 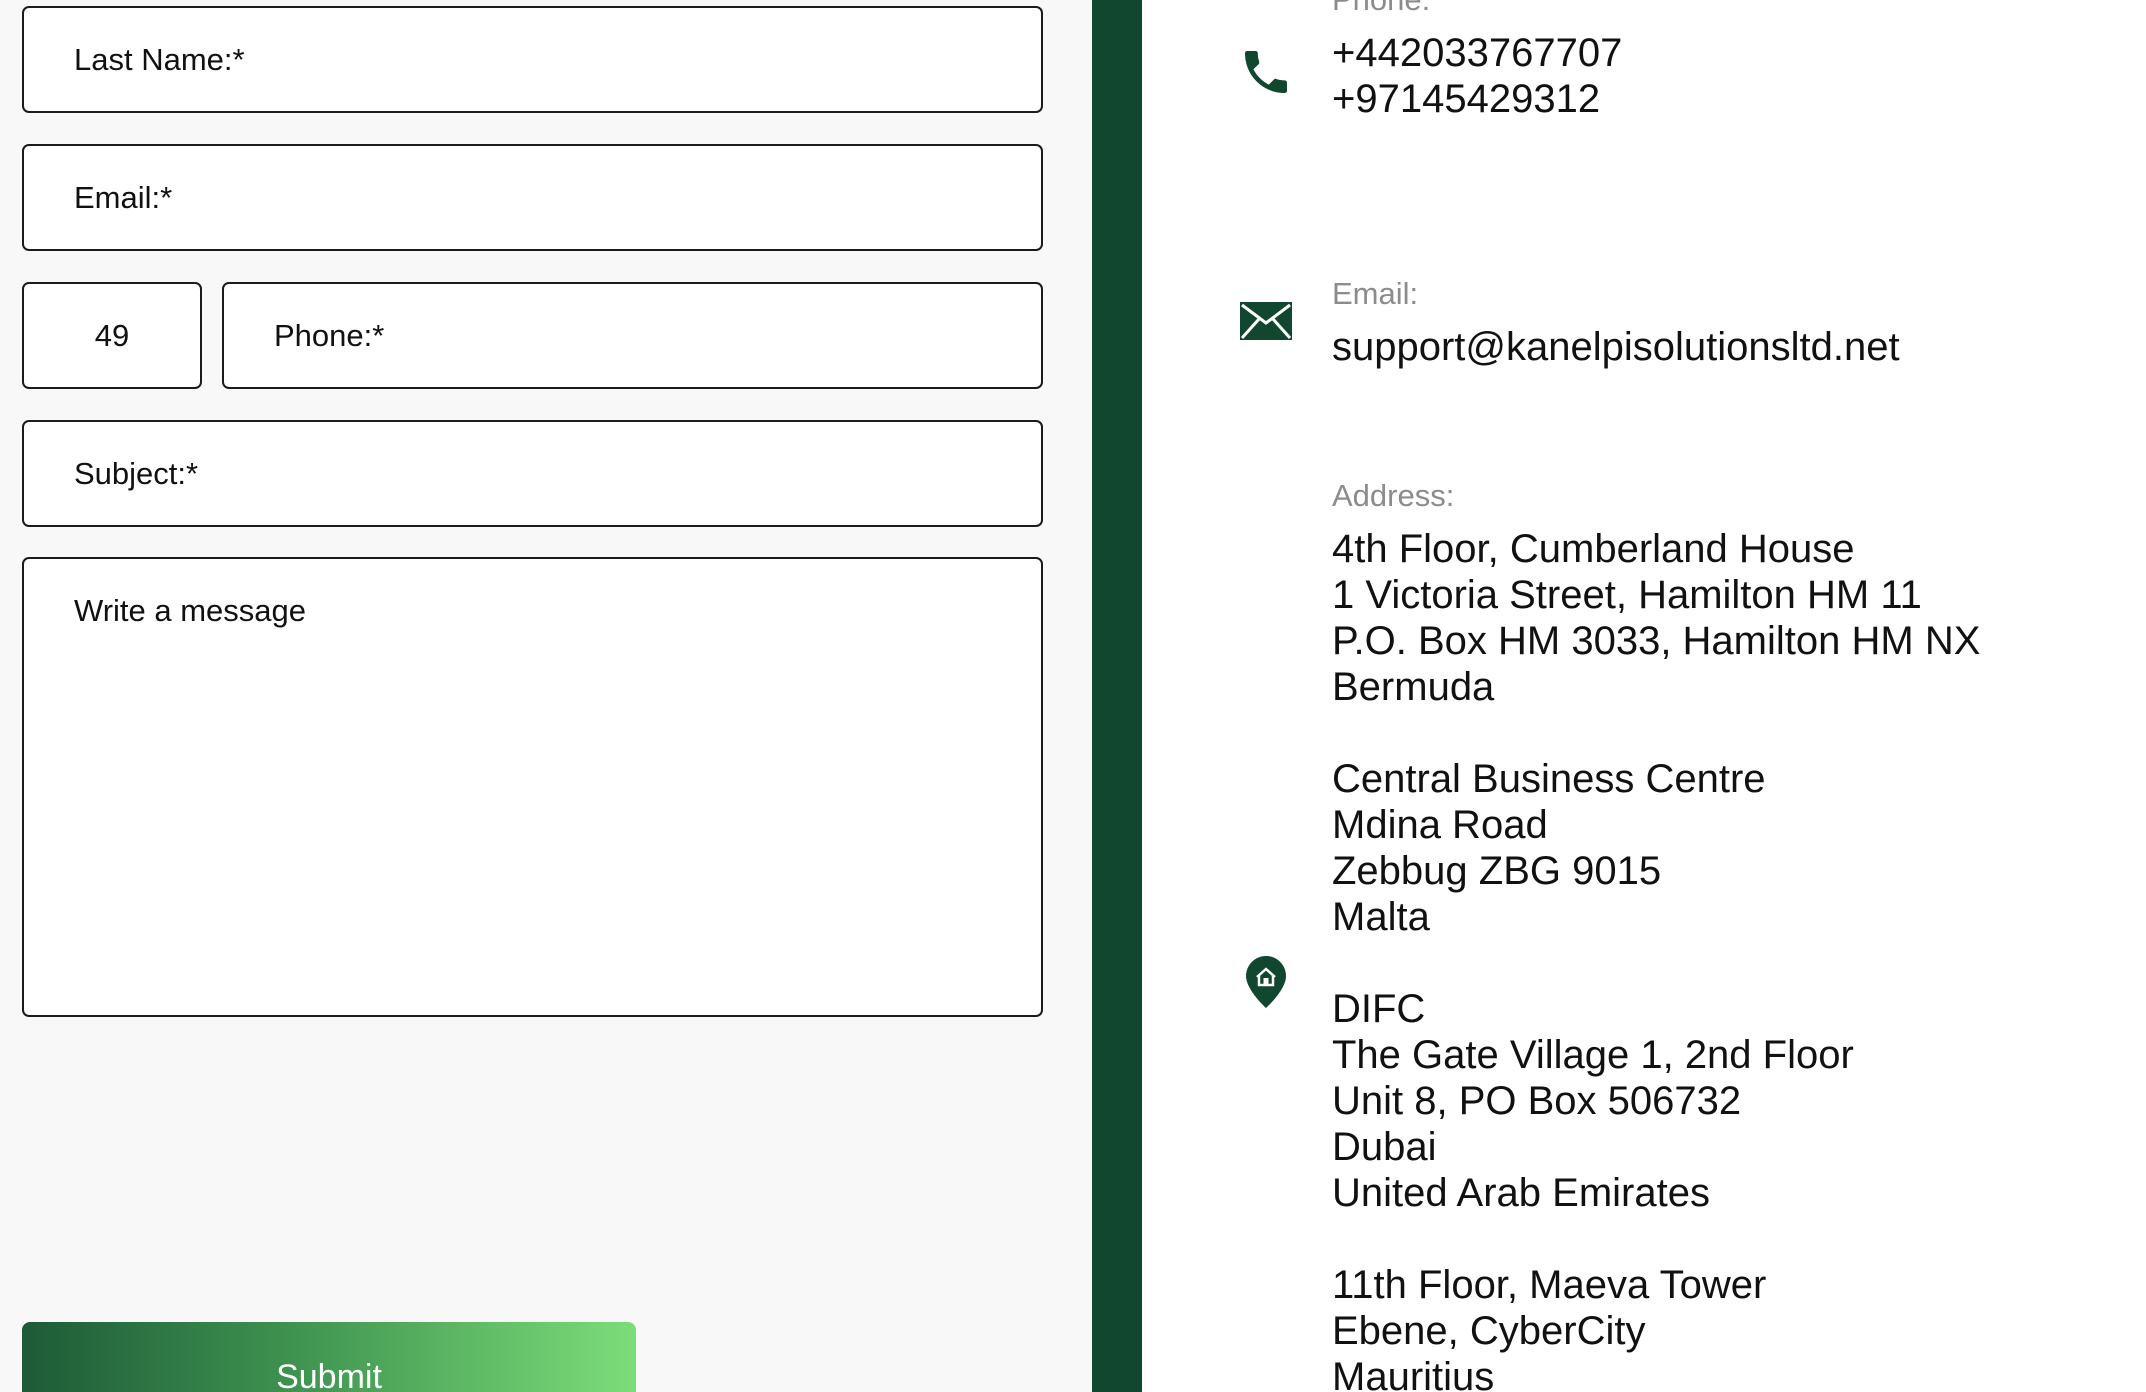 What do you see at coordinates (159, 59) in the screenshot?
I see `last-name-placeholder: Last Name:*` at bounding box center [159, 59].